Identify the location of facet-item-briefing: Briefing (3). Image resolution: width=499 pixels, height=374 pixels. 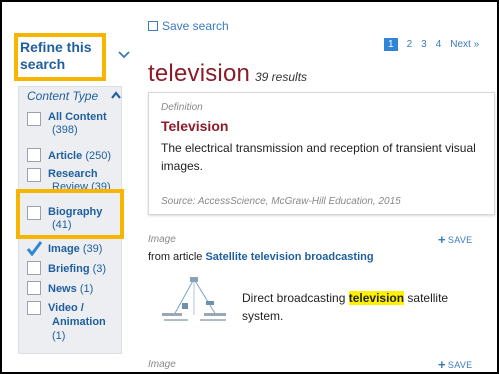
(77, 269).